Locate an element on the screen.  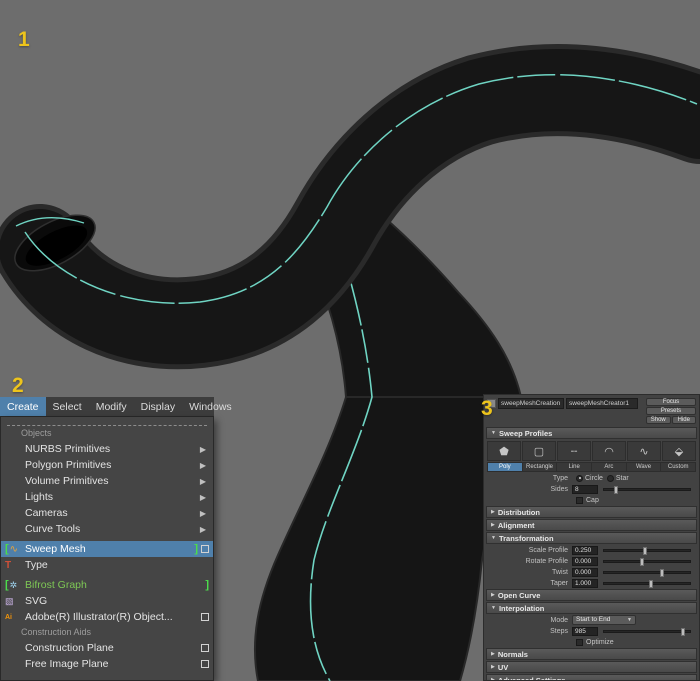
circle-radio is located at coordinates (579, 478).